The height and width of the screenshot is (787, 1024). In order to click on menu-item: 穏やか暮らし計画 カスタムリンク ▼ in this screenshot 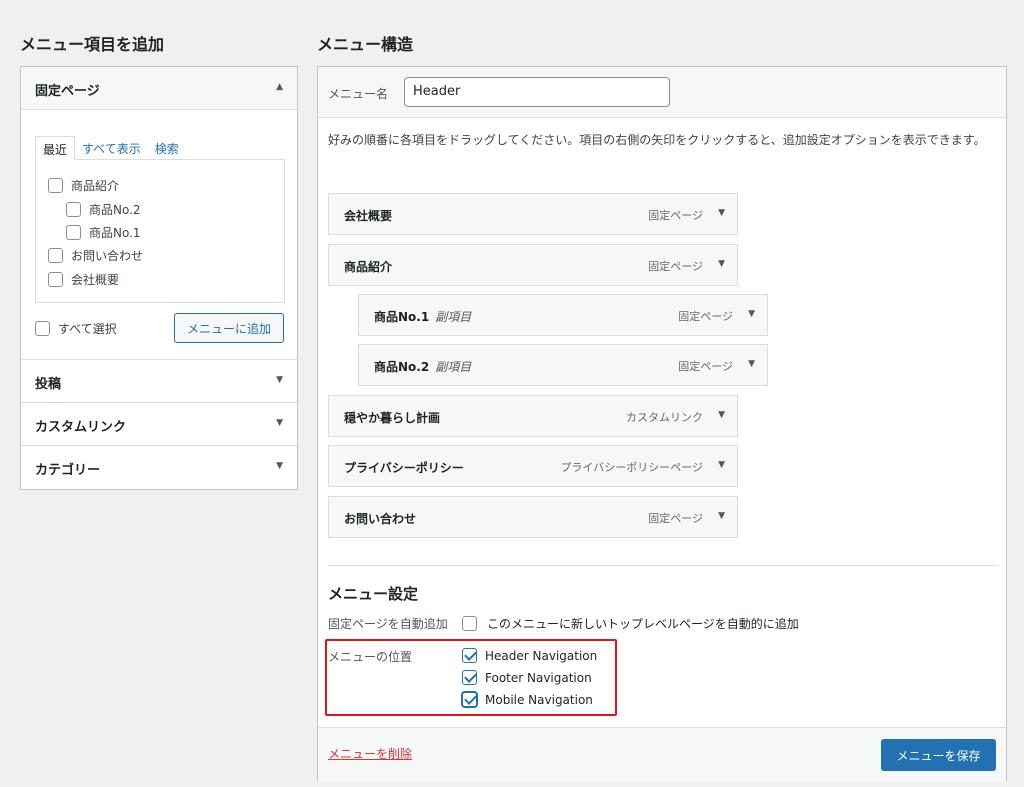, I will do `click(533, 416)`.